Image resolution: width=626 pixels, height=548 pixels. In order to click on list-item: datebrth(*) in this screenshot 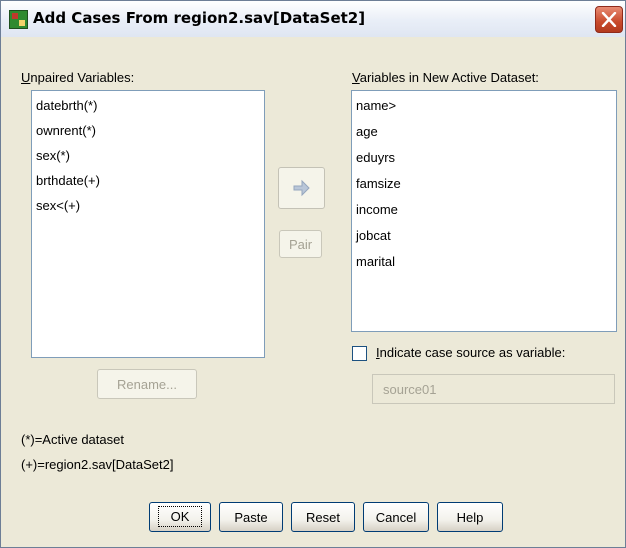, I will do `click(66, 105)`.